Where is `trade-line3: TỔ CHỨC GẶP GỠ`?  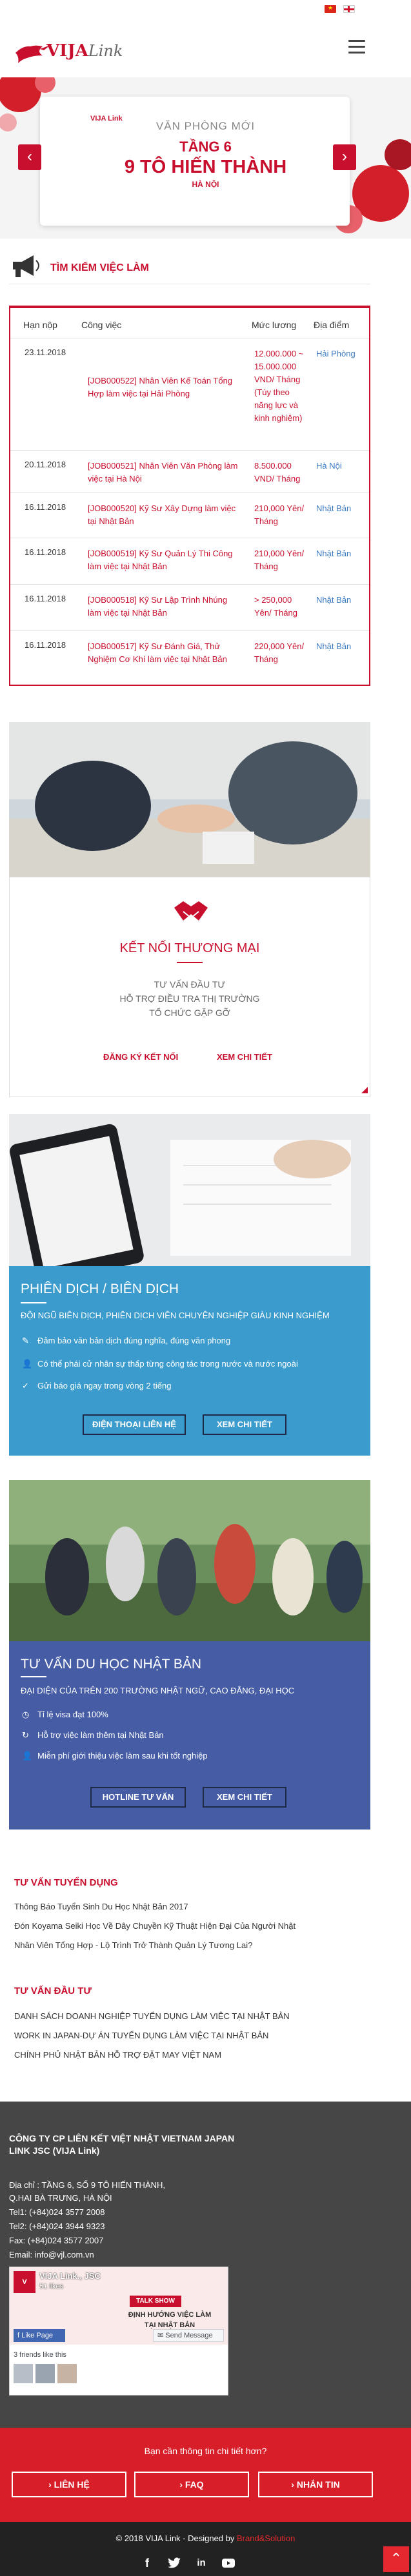 trade-line3: TỔ CHỨC GẶP GỠ is located at coordinates (189, 1013).